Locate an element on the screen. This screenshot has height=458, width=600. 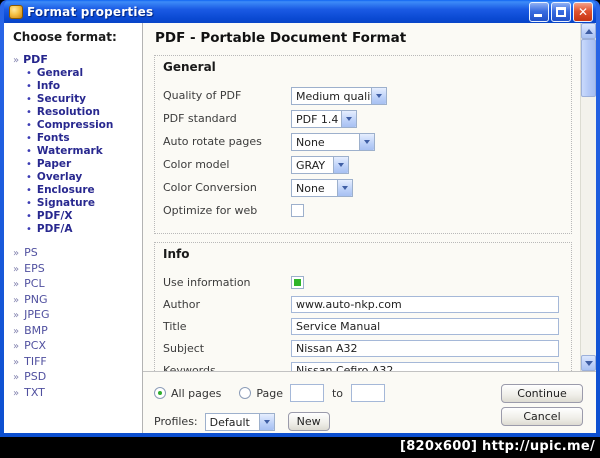
form-row-use-information: Use information is located at coordinates (363, 282).